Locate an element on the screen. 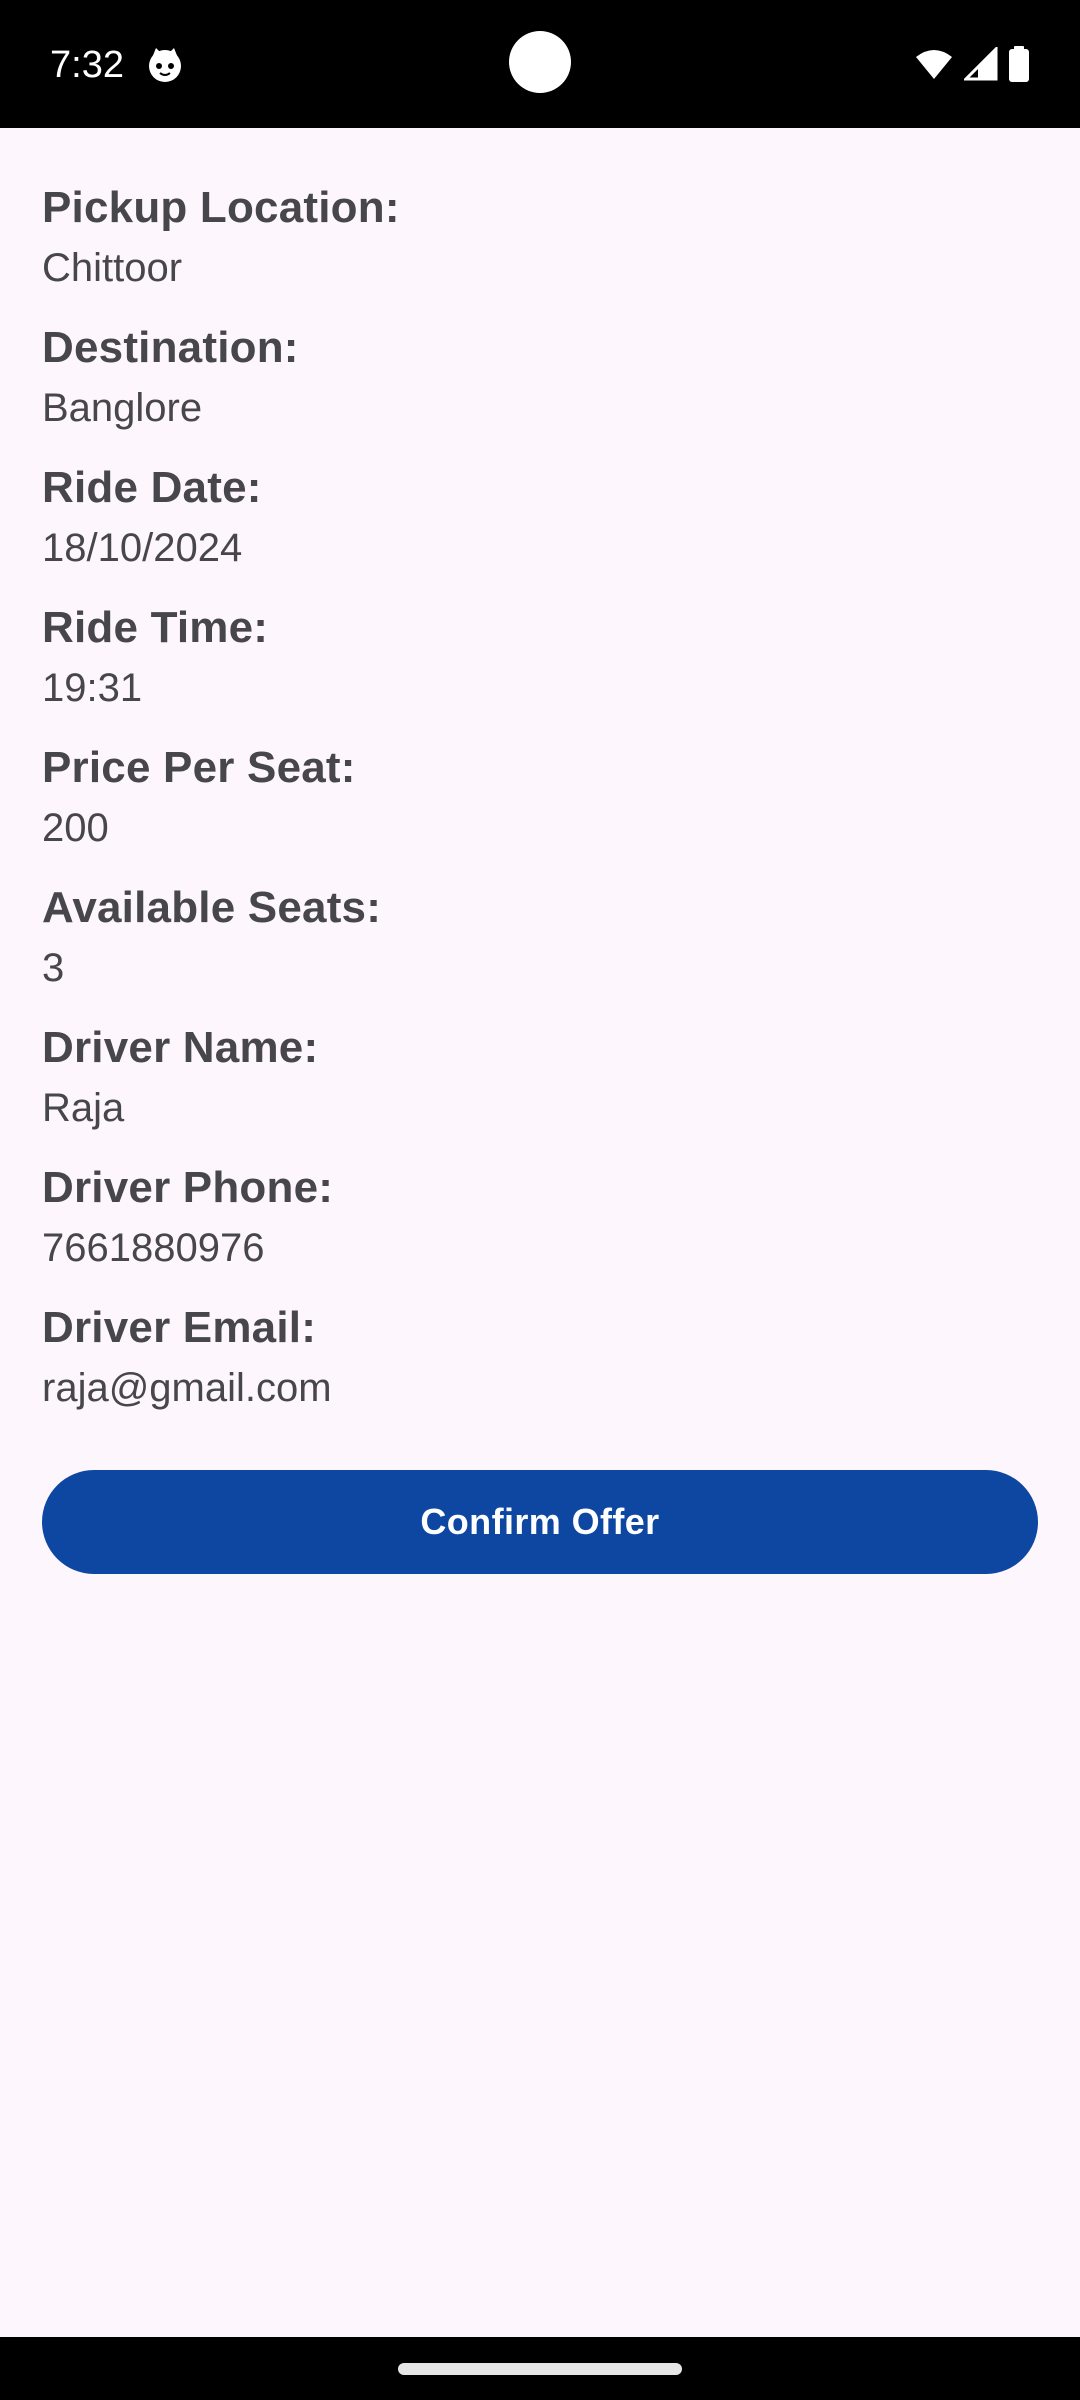 The width and height of the screenshot is (1080, 2400). navigation-bar is located at coordinates (540, 2368).